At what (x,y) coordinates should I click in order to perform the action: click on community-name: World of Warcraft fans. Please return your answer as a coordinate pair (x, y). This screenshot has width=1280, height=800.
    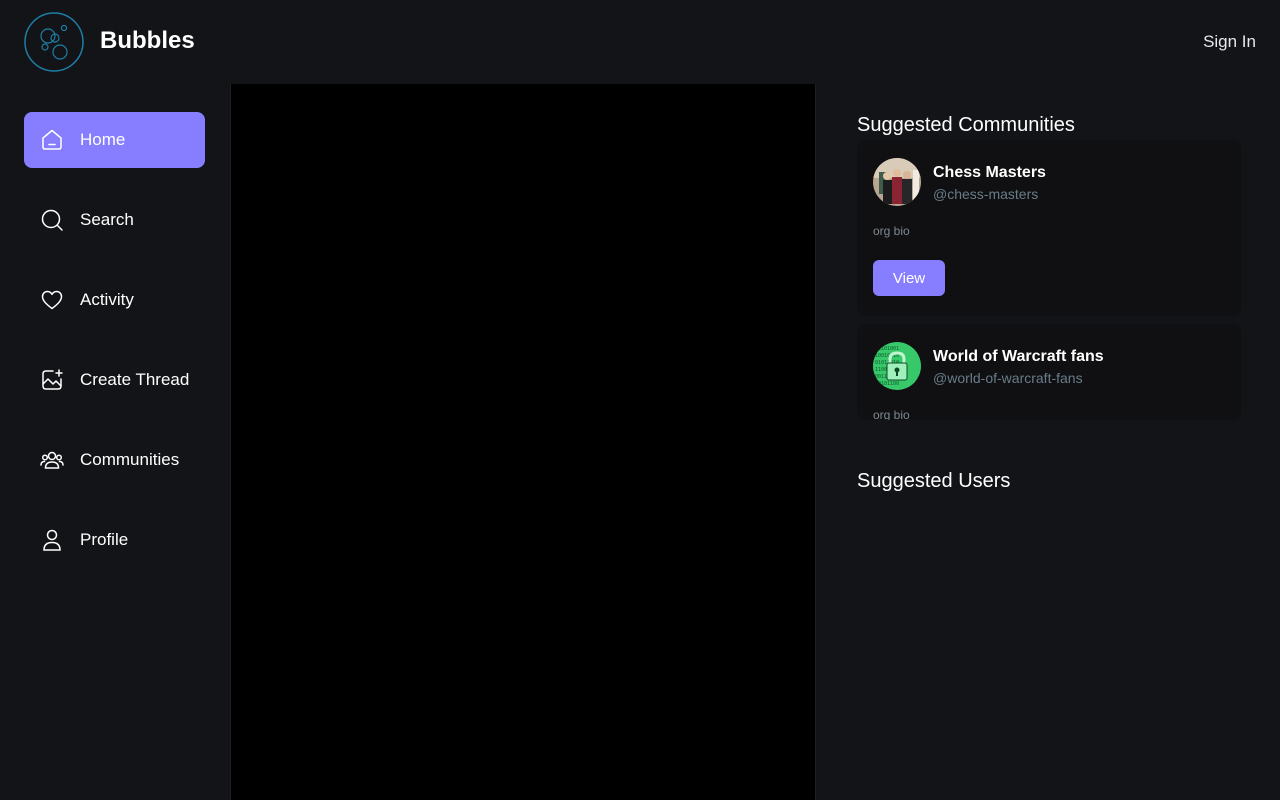
    Looking at the image, I should click on (1018, 357).